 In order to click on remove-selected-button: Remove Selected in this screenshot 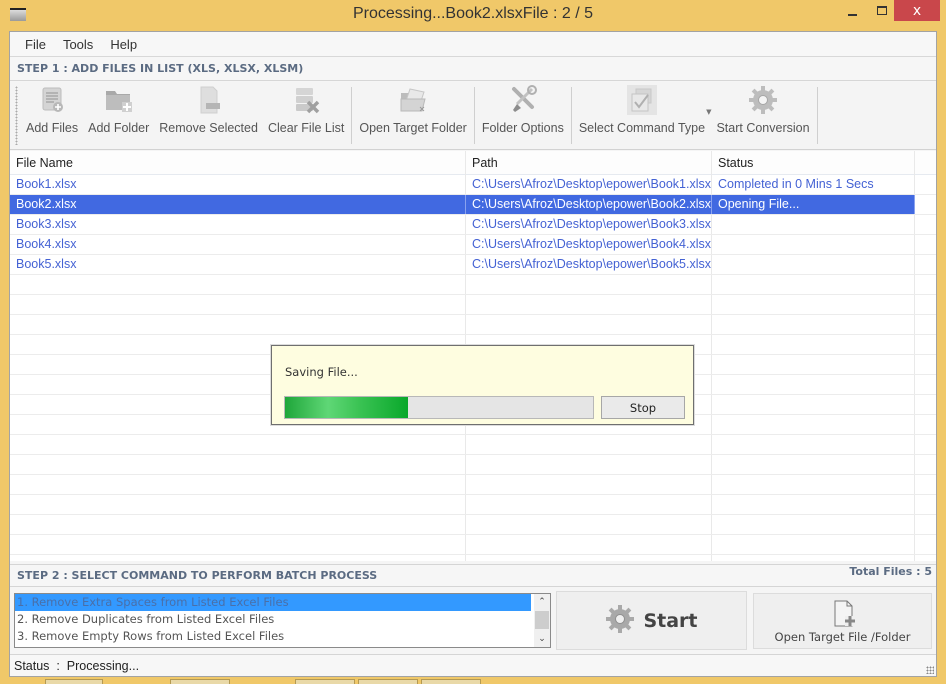, I will do `click(208, 115)`.